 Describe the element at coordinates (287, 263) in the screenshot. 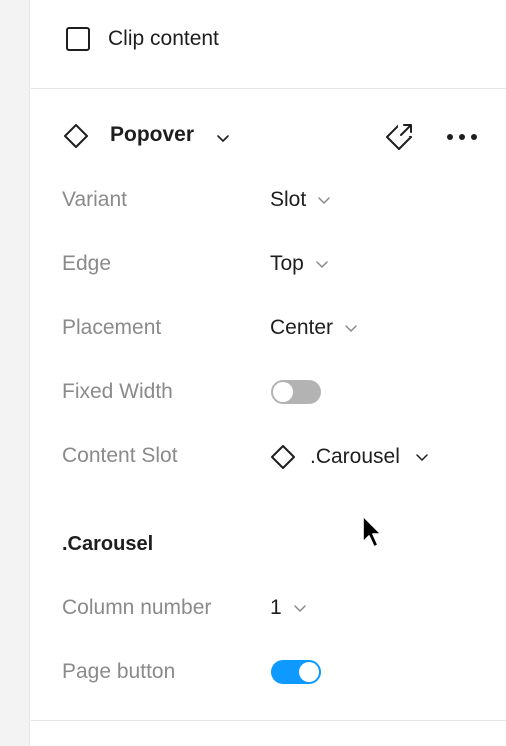

I see `edge-value: Top` at that location.